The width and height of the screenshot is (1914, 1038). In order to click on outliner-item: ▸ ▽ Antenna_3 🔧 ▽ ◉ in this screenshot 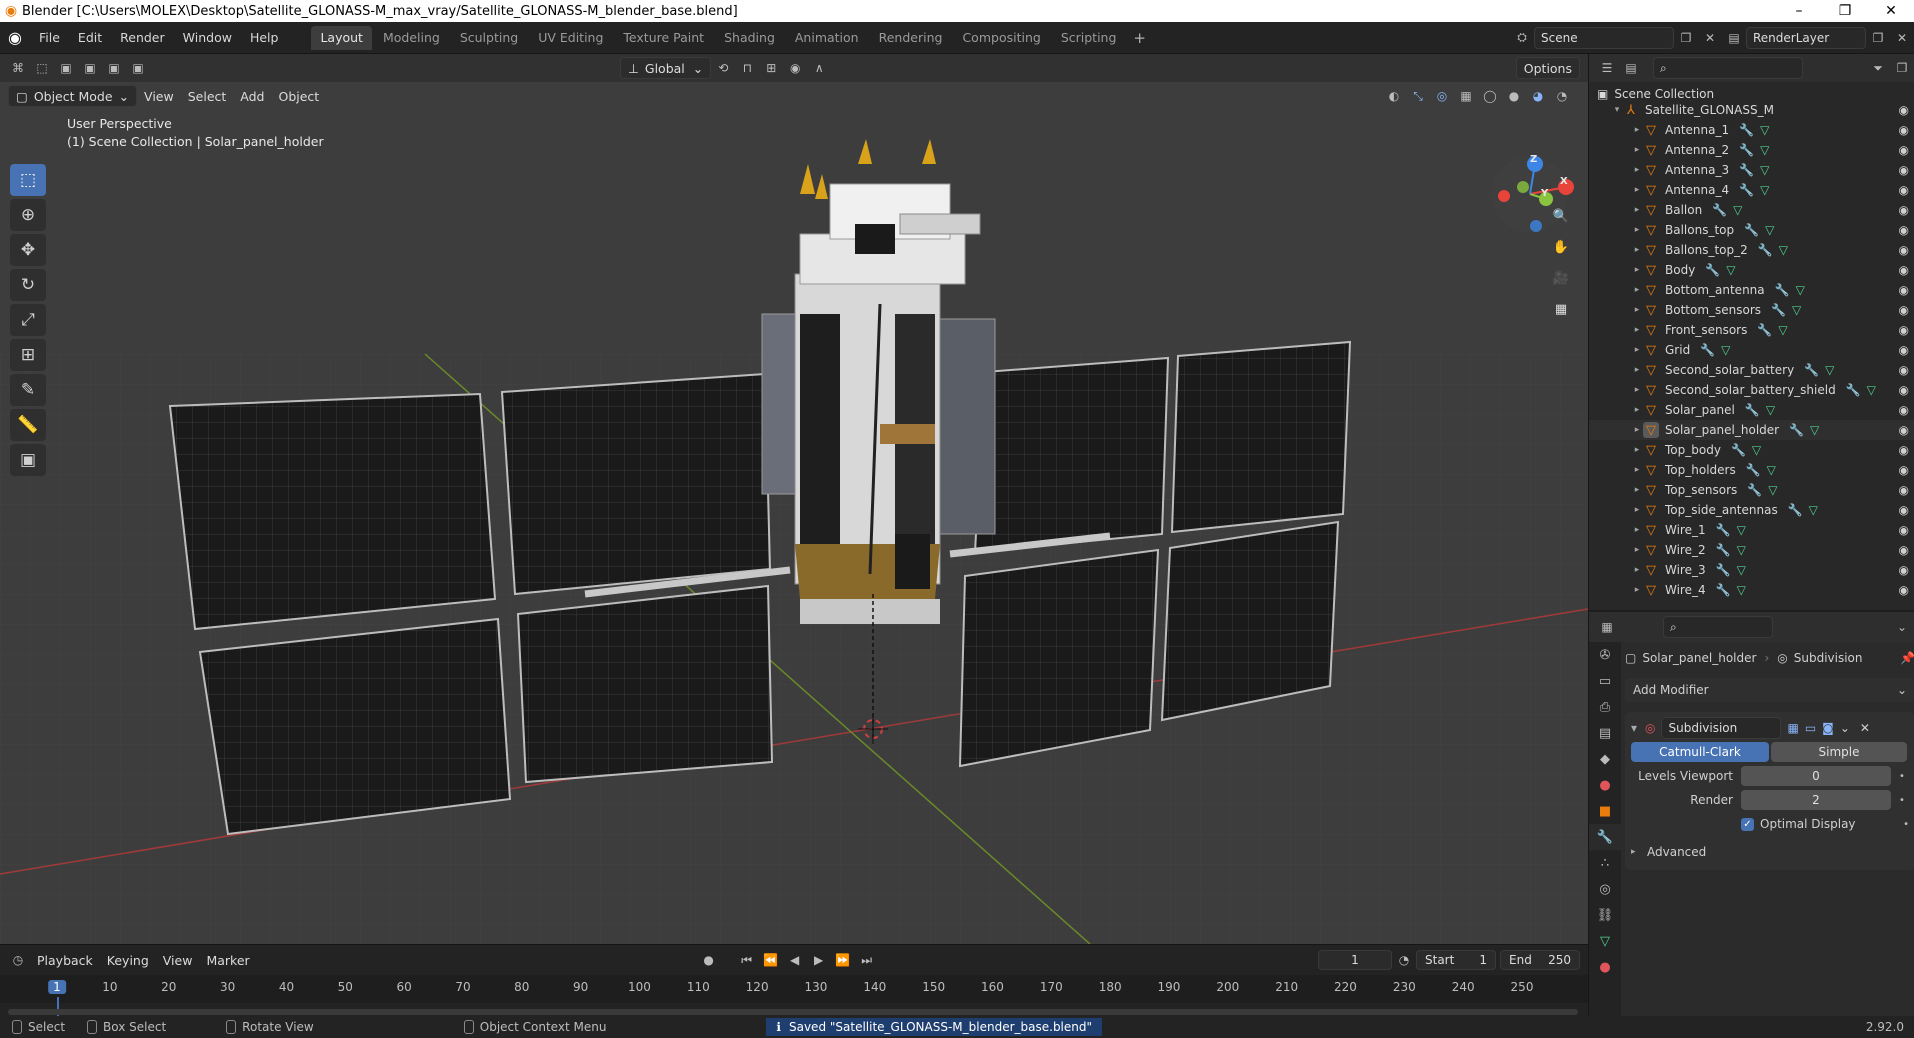, I will do `click(1751, 170)`.